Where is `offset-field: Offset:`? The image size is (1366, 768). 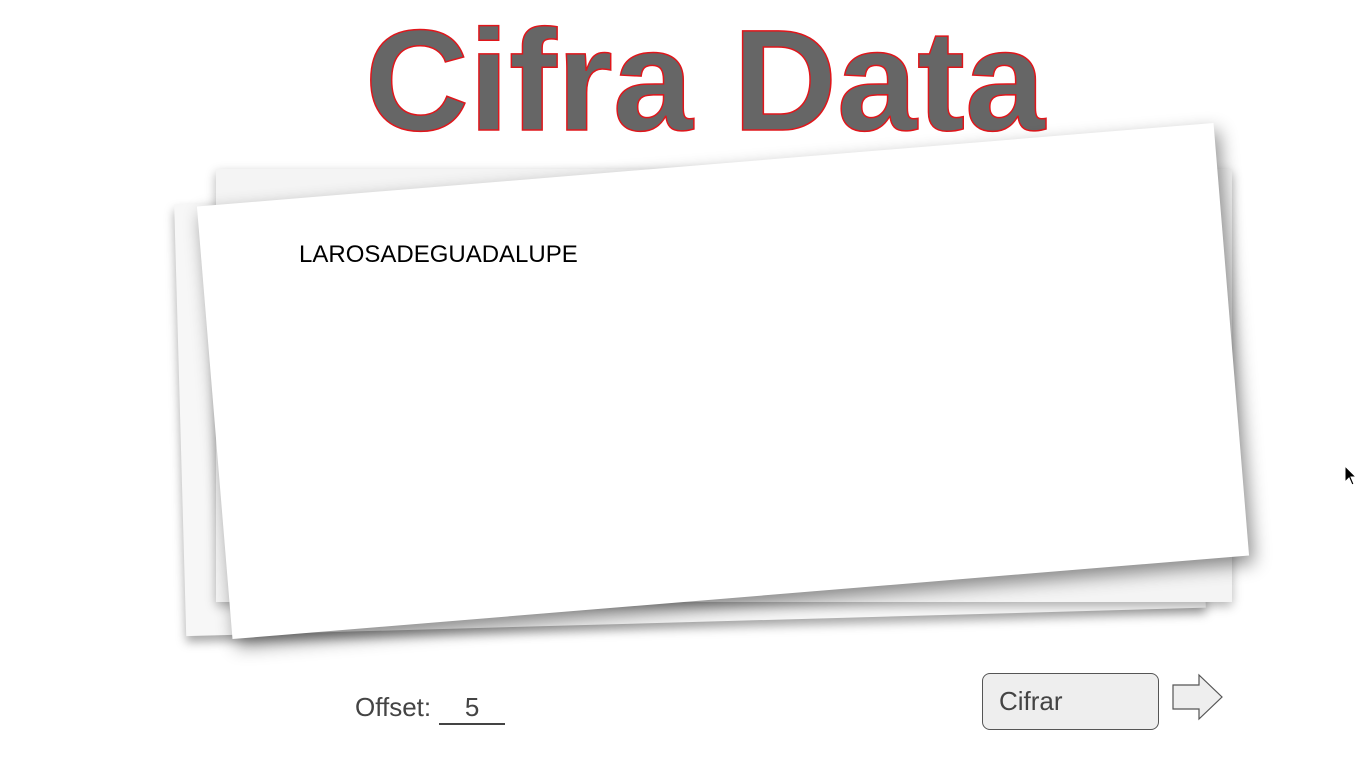 offset-field: Offset: is located at coordinates (430, 708).